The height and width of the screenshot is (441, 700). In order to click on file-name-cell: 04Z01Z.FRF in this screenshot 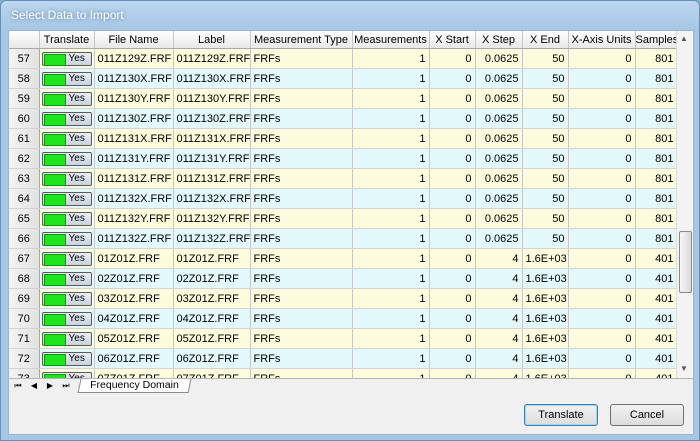, I will do `click(134, 318)`.